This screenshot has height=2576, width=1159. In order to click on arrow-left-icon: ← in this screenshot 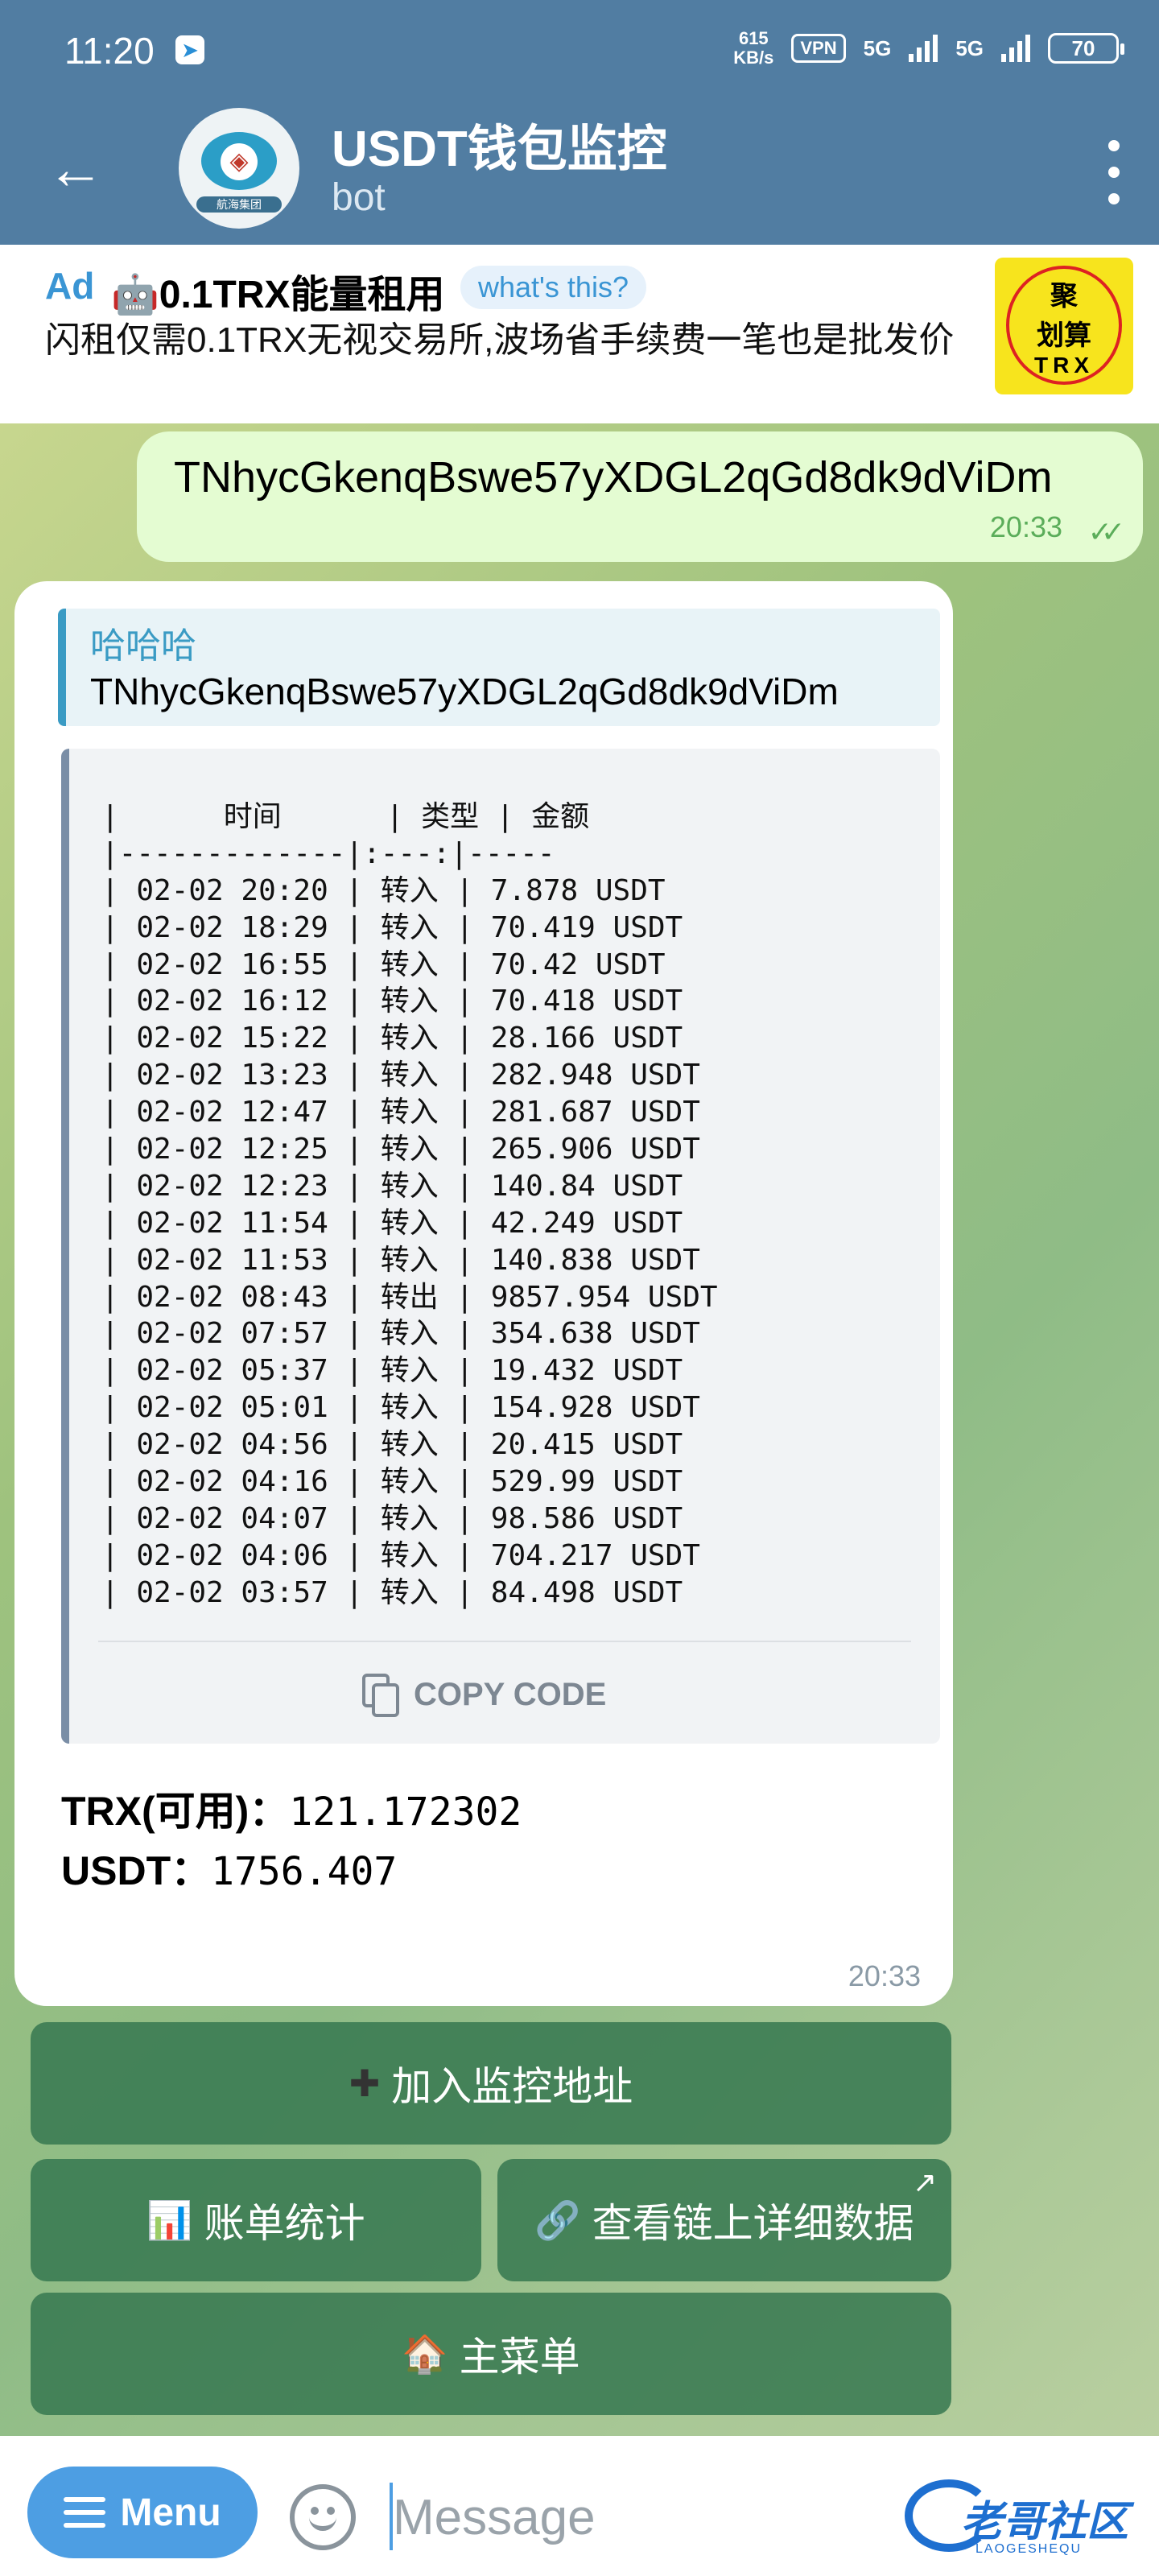, I will do `click(76, 169)`.